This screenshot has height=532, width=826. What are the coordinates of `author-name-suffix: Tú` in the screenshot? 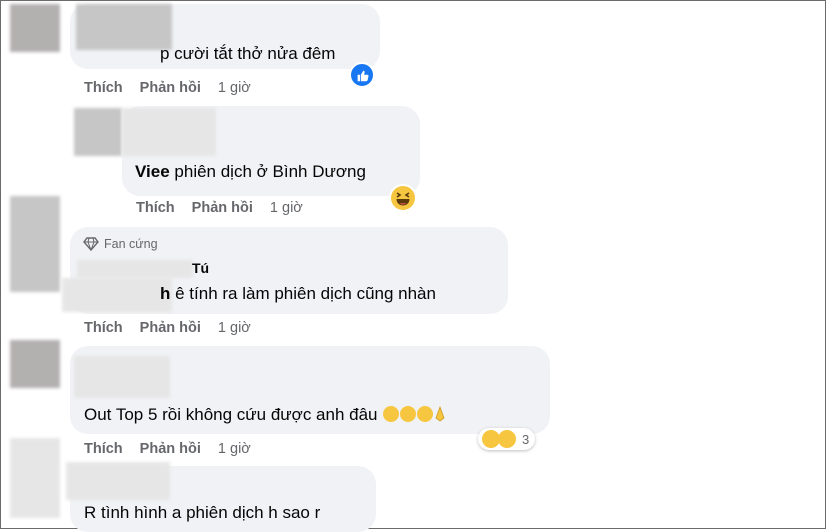 It's located at (200, 268).